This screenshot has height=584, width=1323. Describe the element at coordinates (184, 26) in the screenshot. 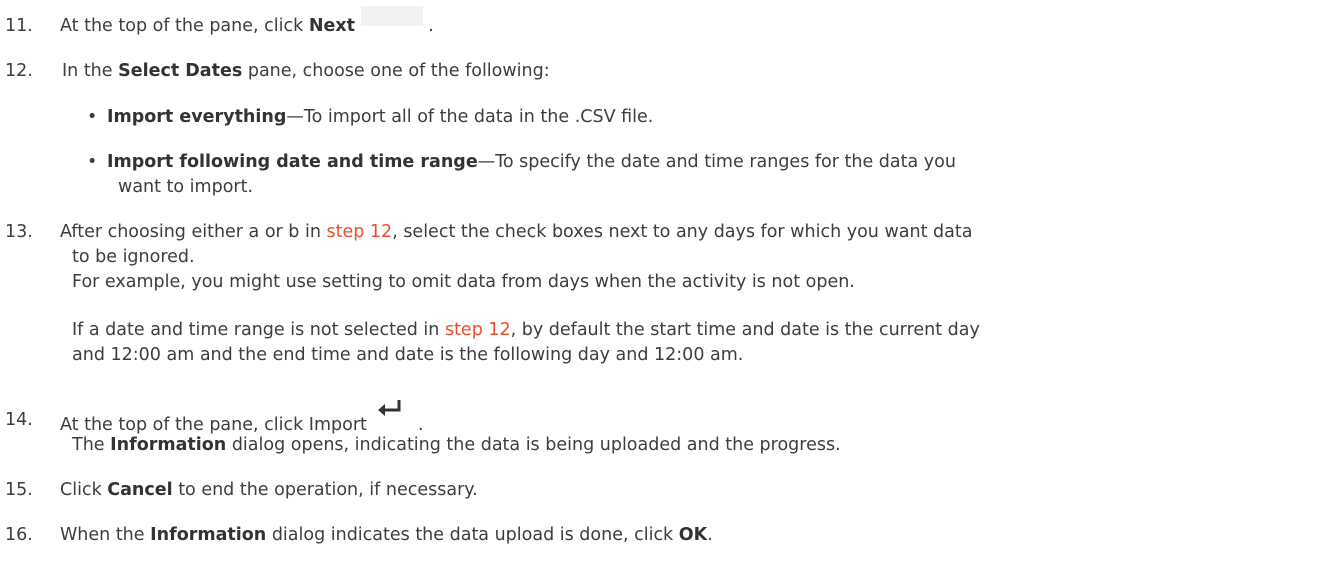

I see `step-text: At the top of the pane, click` at that location.